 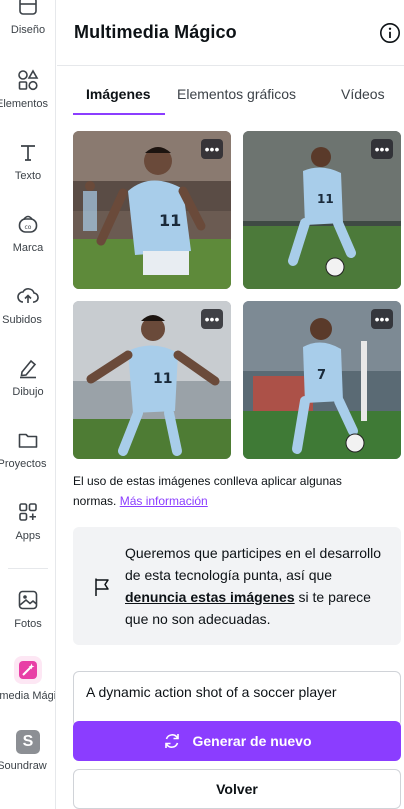 What do you see at coordinates (28, 227) in the screenshot?
I see `svg-text: co` at bounding box center [28, 227].